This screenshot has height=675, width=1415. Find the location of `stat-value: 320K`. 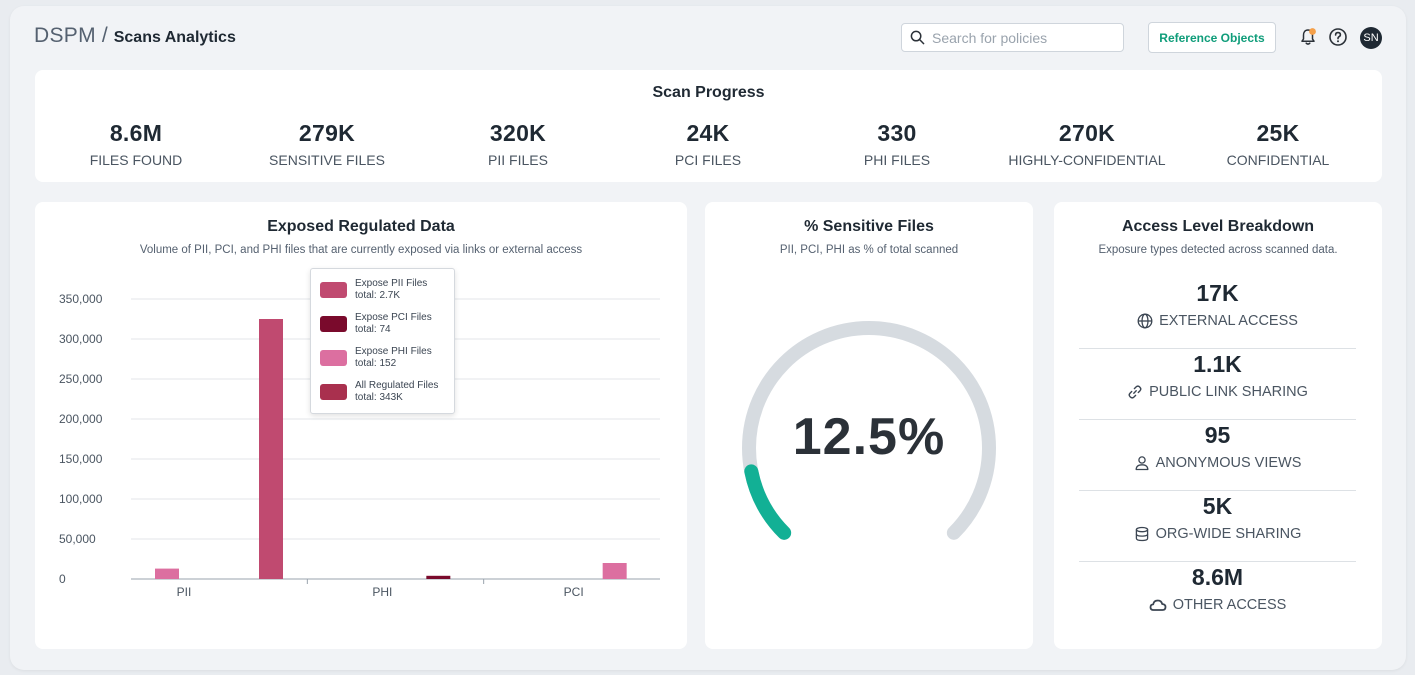

stat-value: 320K is located at coordinates (518, 133).